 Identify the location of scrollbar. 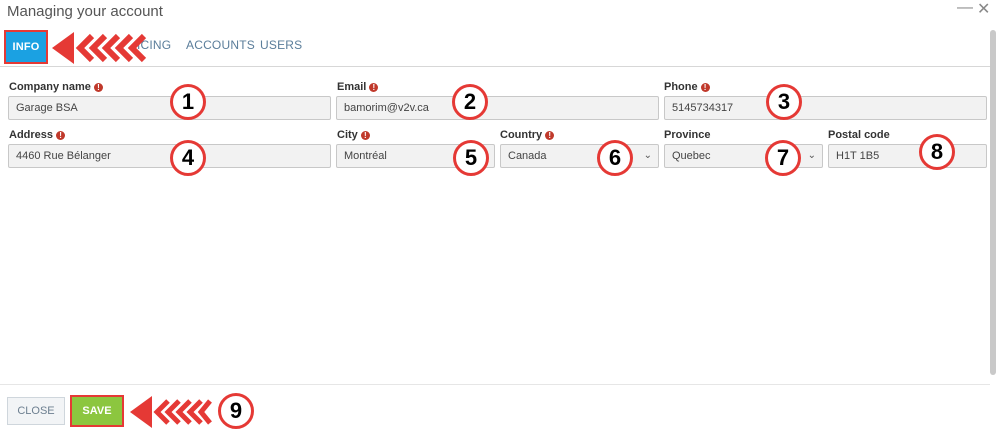
(993, 202).